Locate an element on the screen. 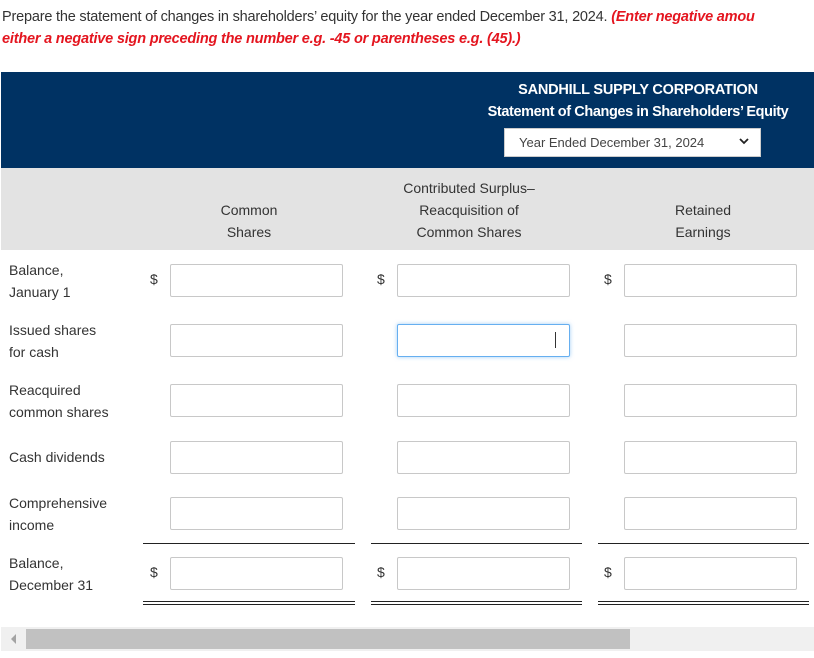 This screenshot has height=658, width=814. comprehensive-income-common-shares-input is located at coordinates (256, 513).